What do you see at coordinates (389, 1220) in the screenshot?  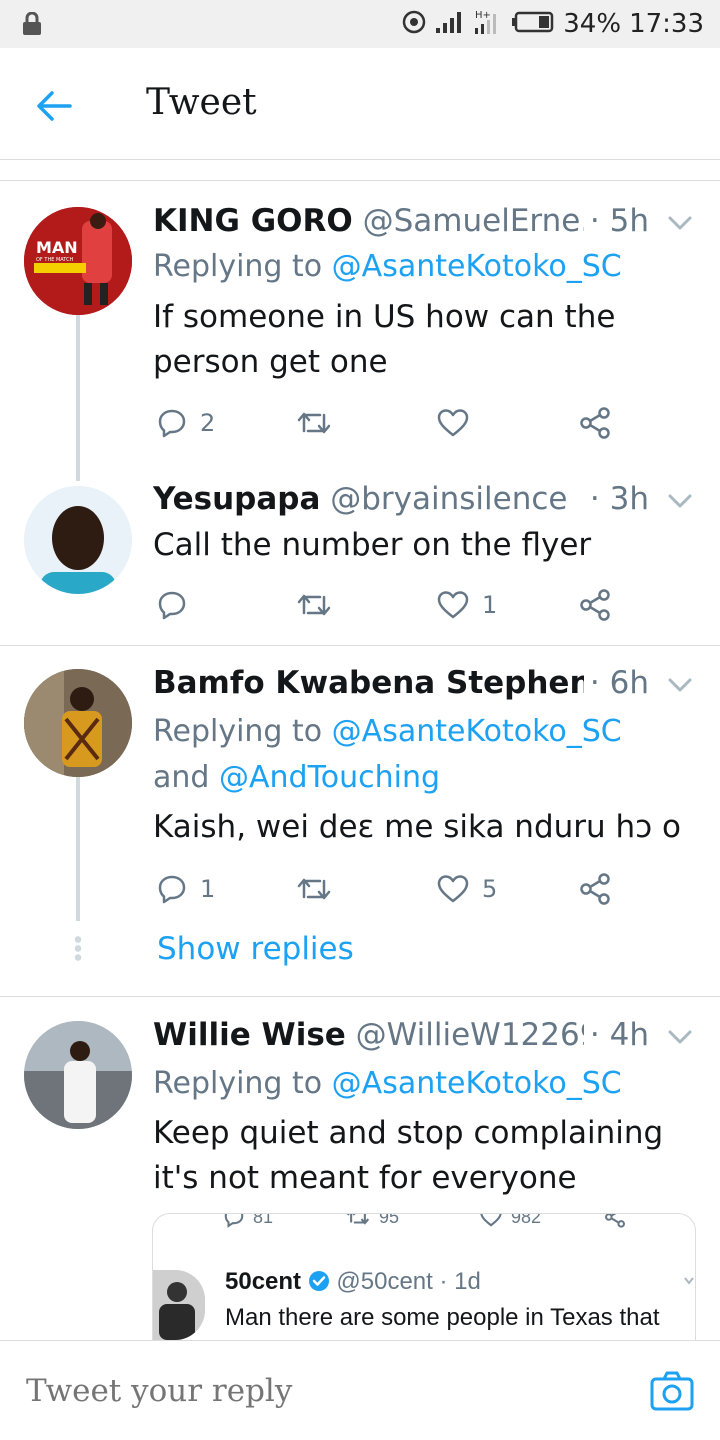 I see `embed-retweet-count: 95` at bounding box center [389, 1220].